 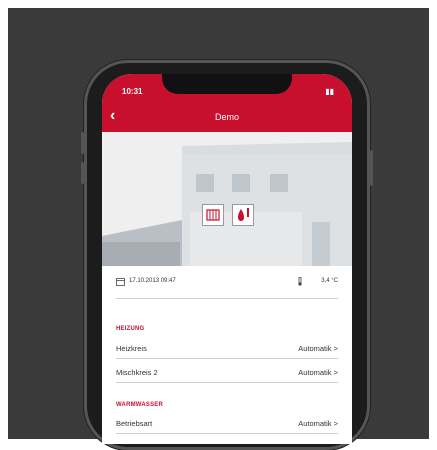 I want to click on row-betriebsart: Betriebsart Automatik >, so click(x=227, y=423).